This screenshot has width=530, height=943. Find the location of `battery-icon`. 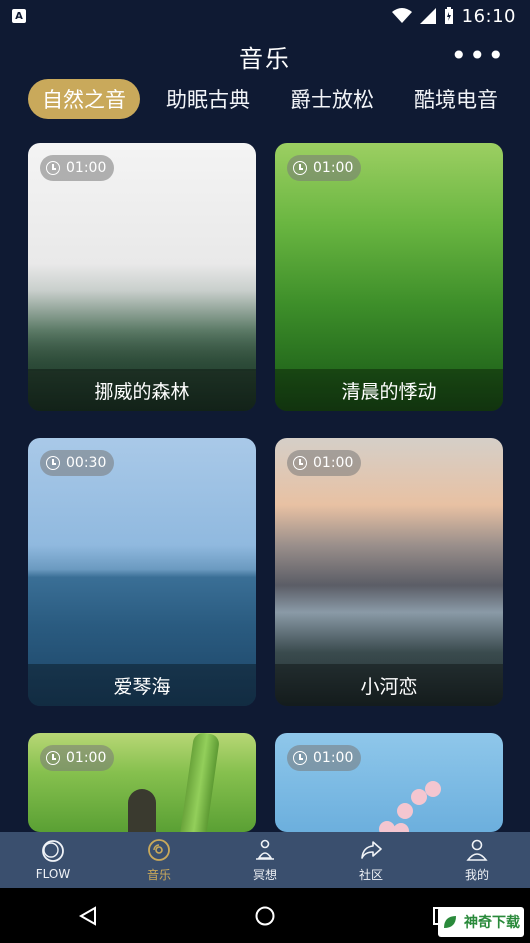

battery-icon is located at coordinates (448, 15).